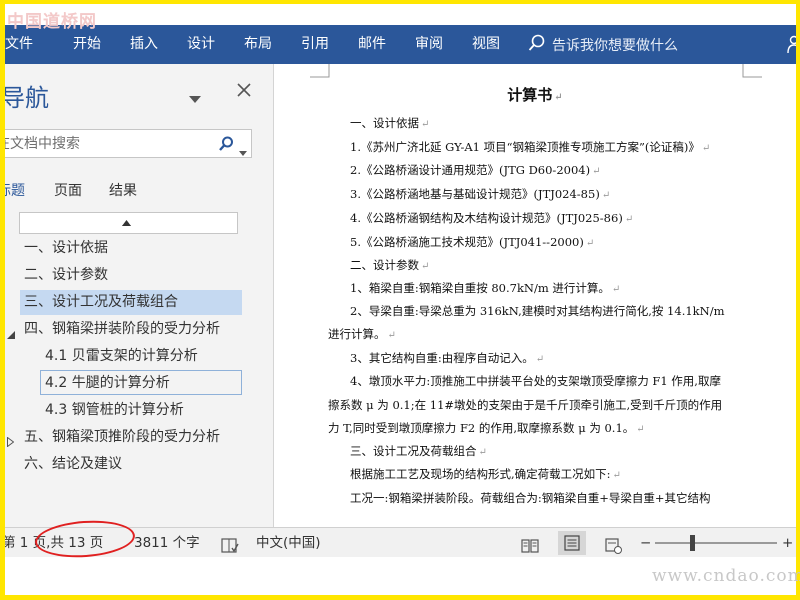 This screenshot has height=600, width=800. Describe the element at coordinates (537, 45) in the screenshot. I see `lightbulb-search-icon` at that location.